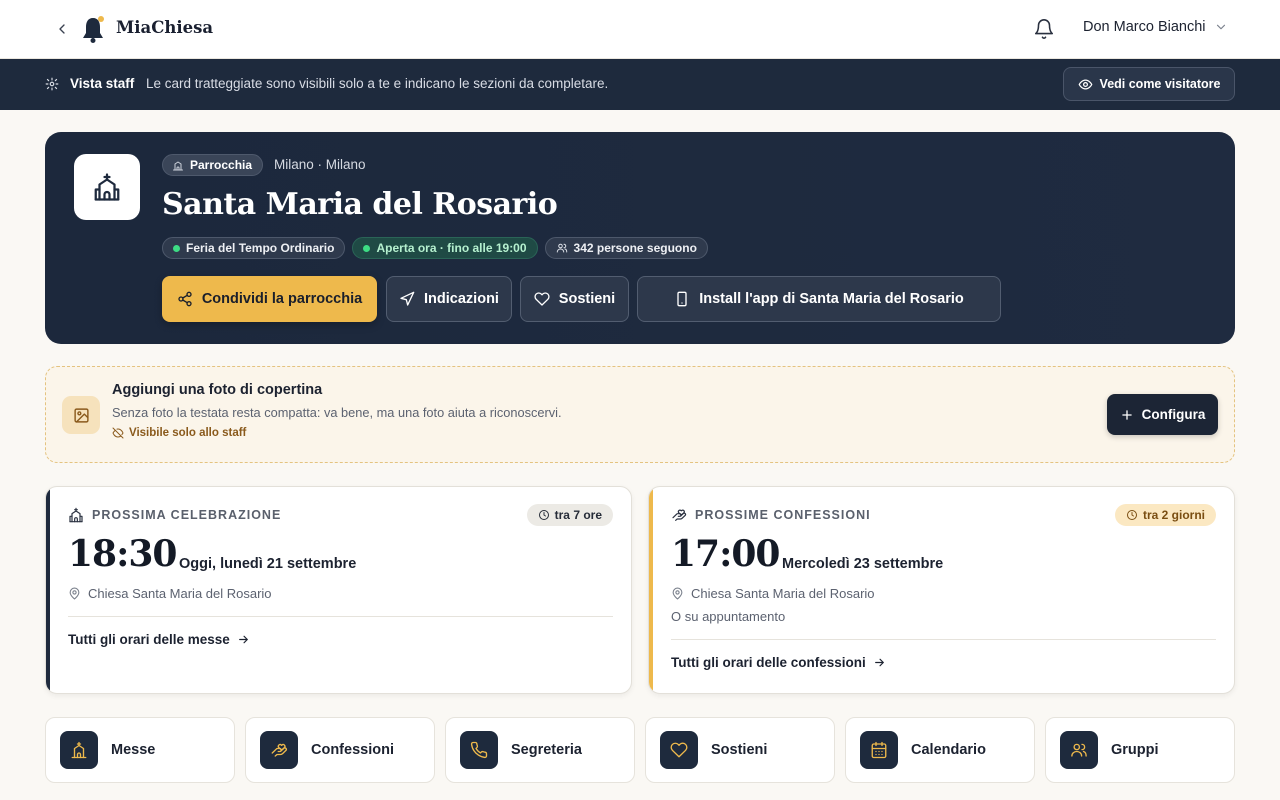 The width and height of the screenshot is (1280, 800). Describe the element at coordinates (268, 564) in the screenshot. I see `next-mass-day: Oggi, lunedì 21 settembre` at that location.